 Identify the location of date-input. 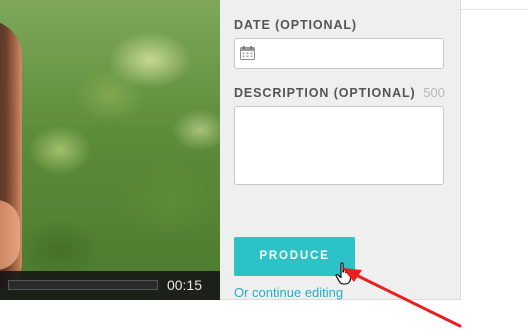
(339, 53).